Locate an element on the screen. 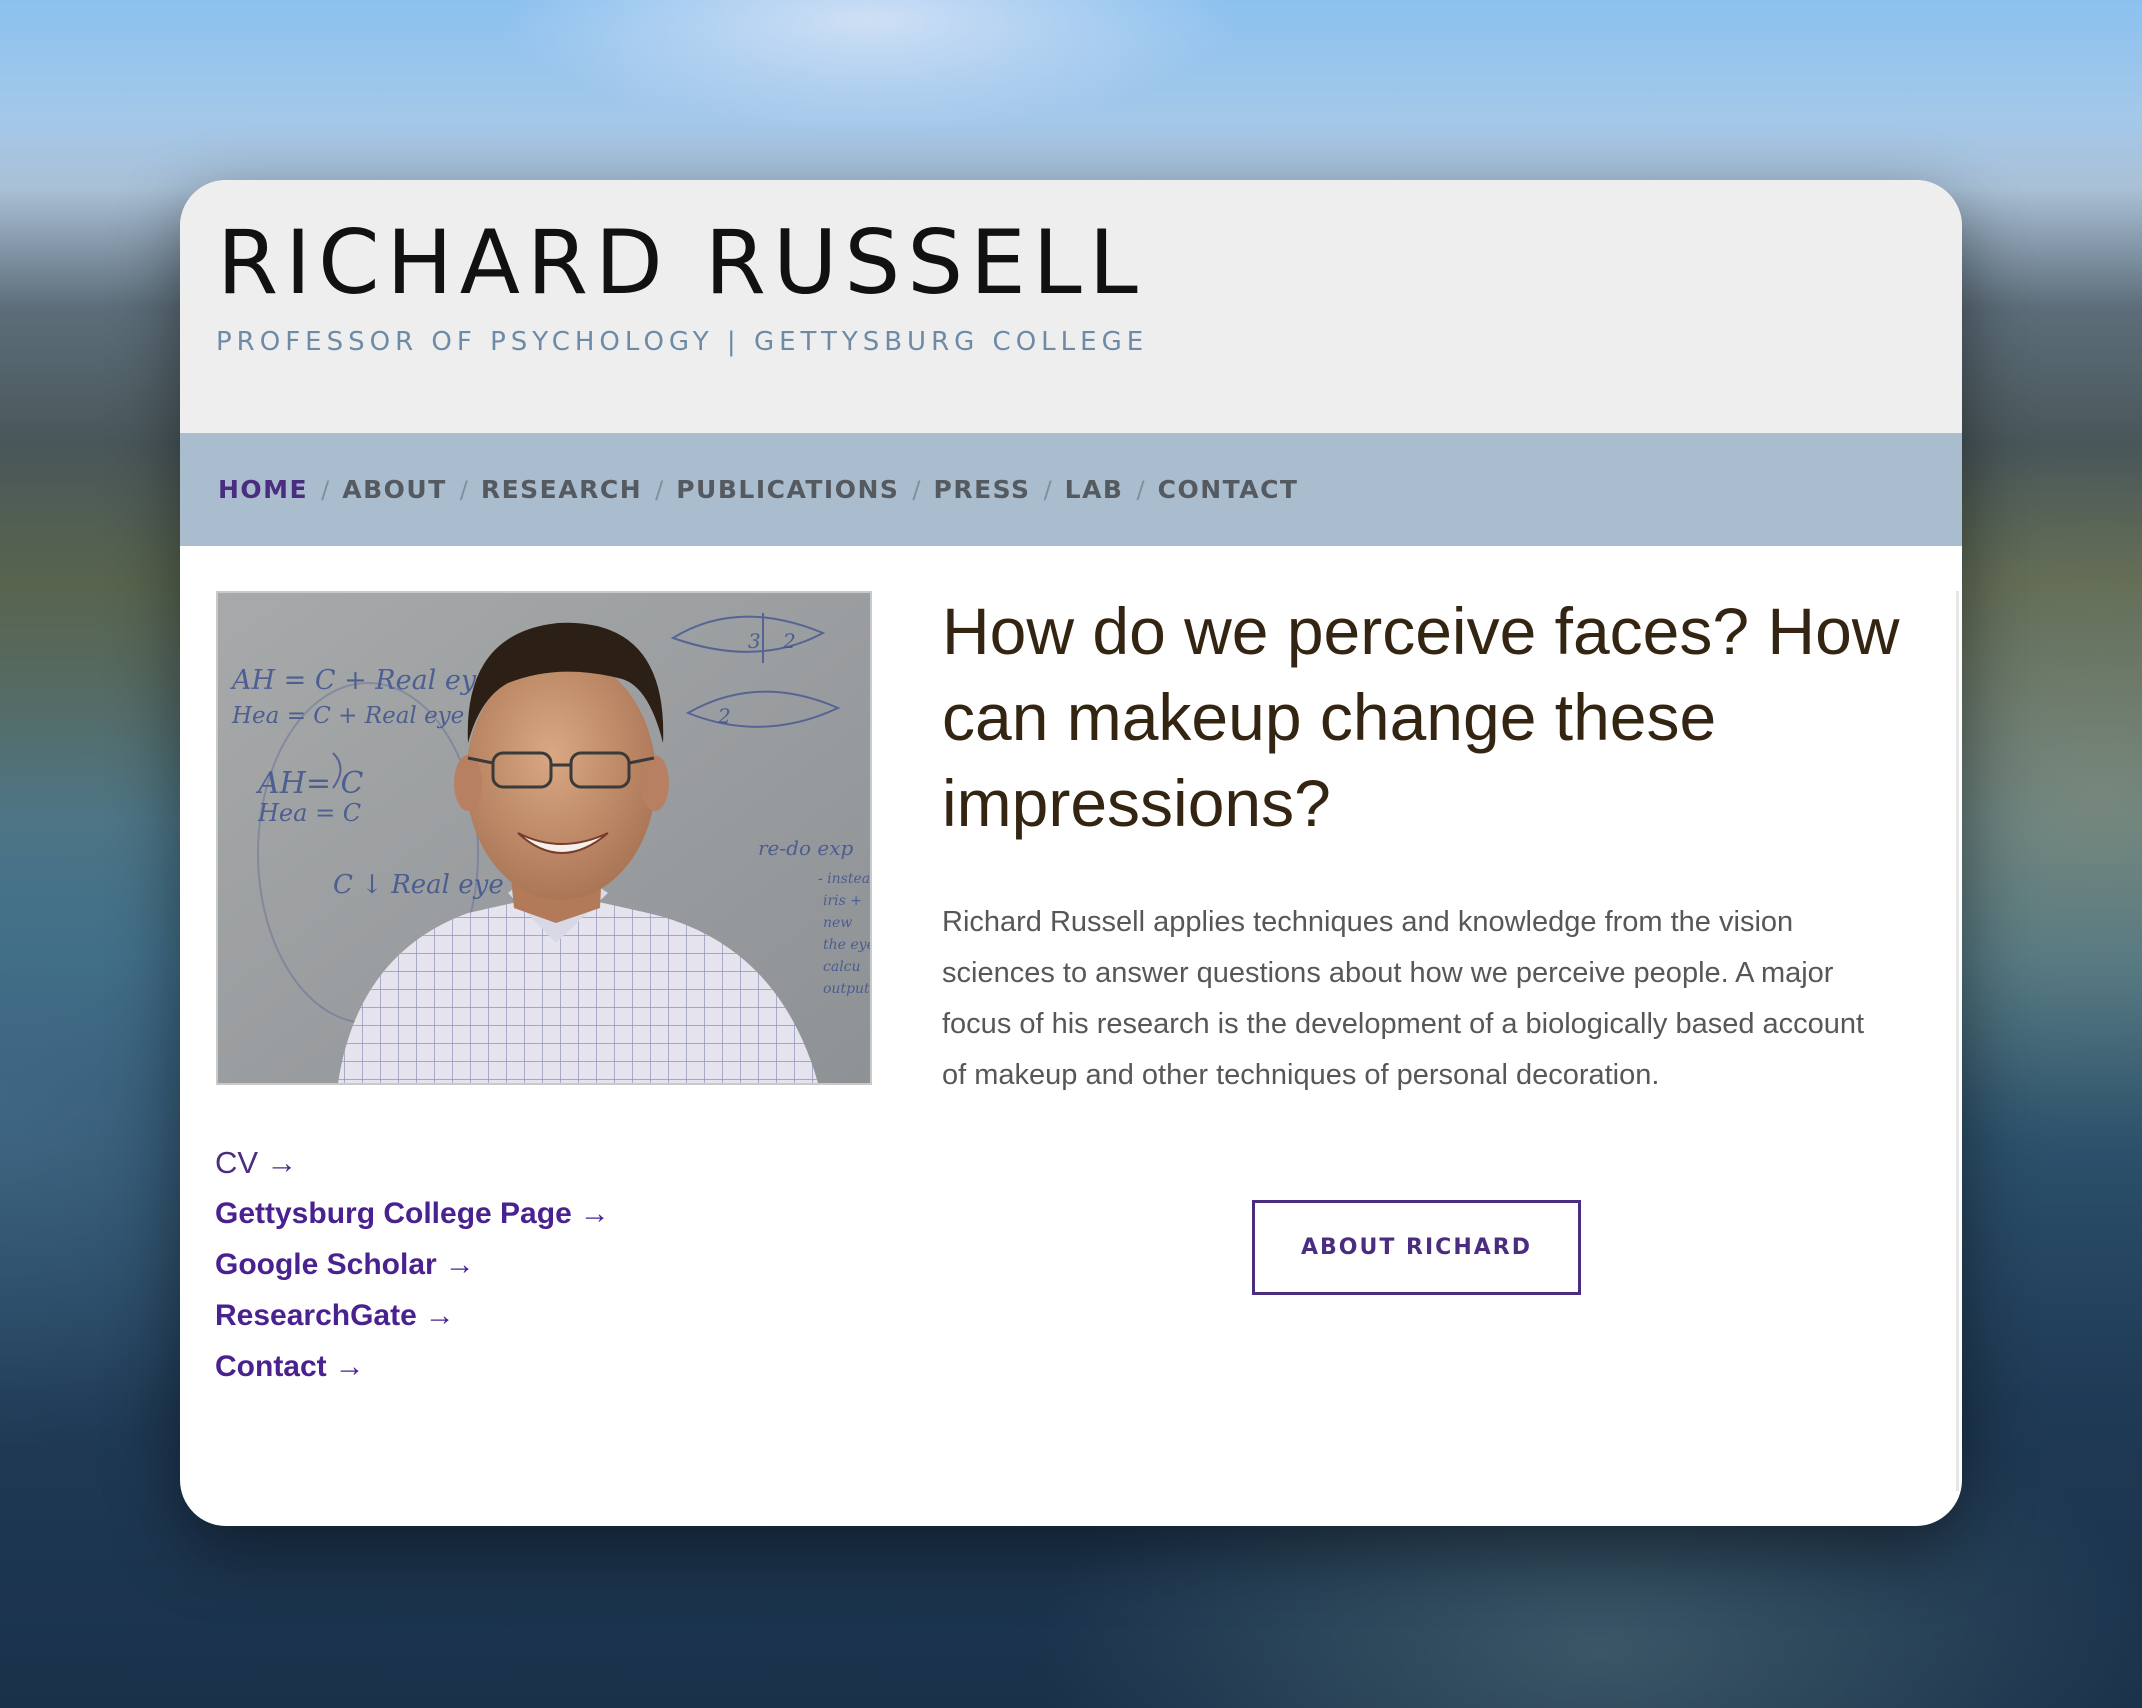  svg-text: 3 is located at coordinates (754, 641).